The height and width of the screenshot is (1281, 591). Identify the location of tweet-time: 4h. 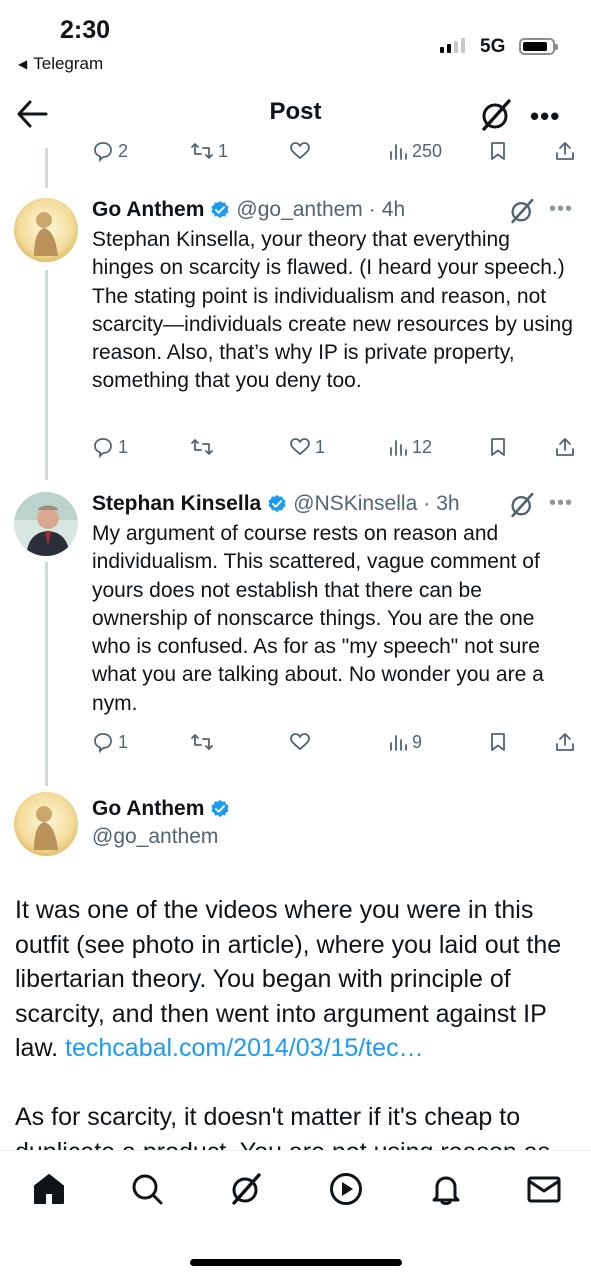
(393, 209).